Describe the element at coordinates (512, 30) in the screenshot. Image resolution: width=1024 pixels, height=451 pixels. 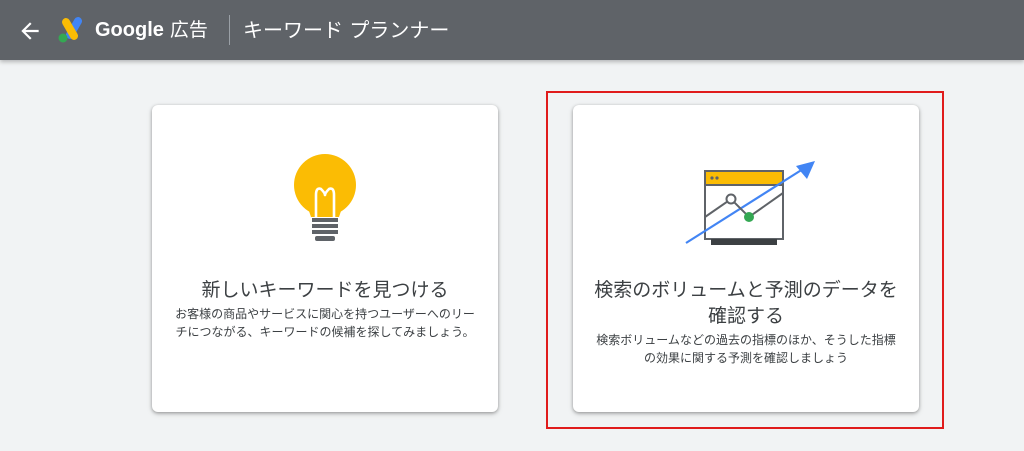
I see `top-app-bar: Google 広告 キーワード プランナー` at that location.